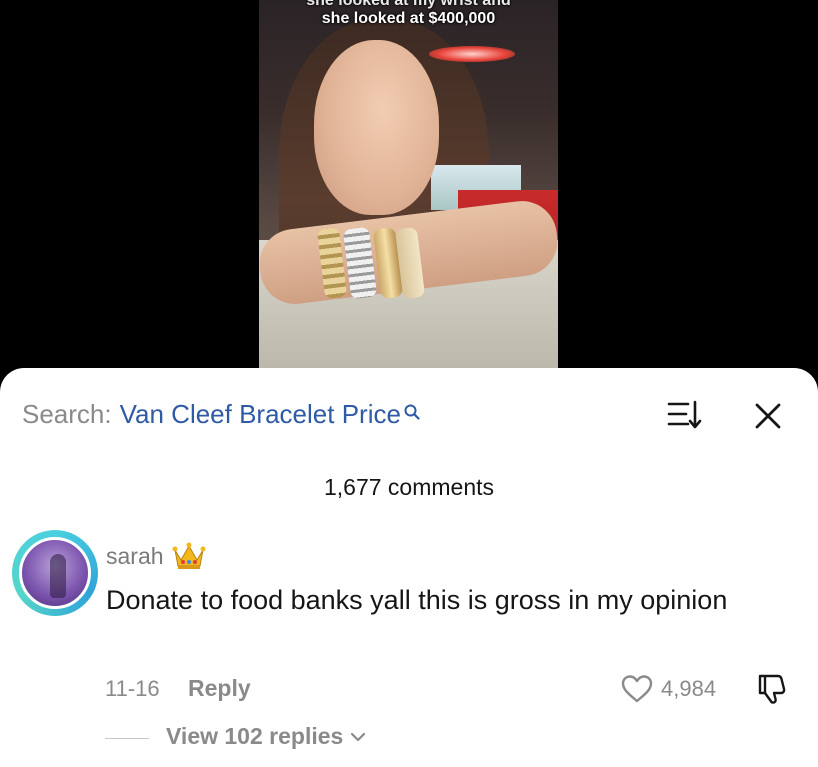 This screenshot has width=818, height=767. I want to click on avatar-figure, so click(58, 576).